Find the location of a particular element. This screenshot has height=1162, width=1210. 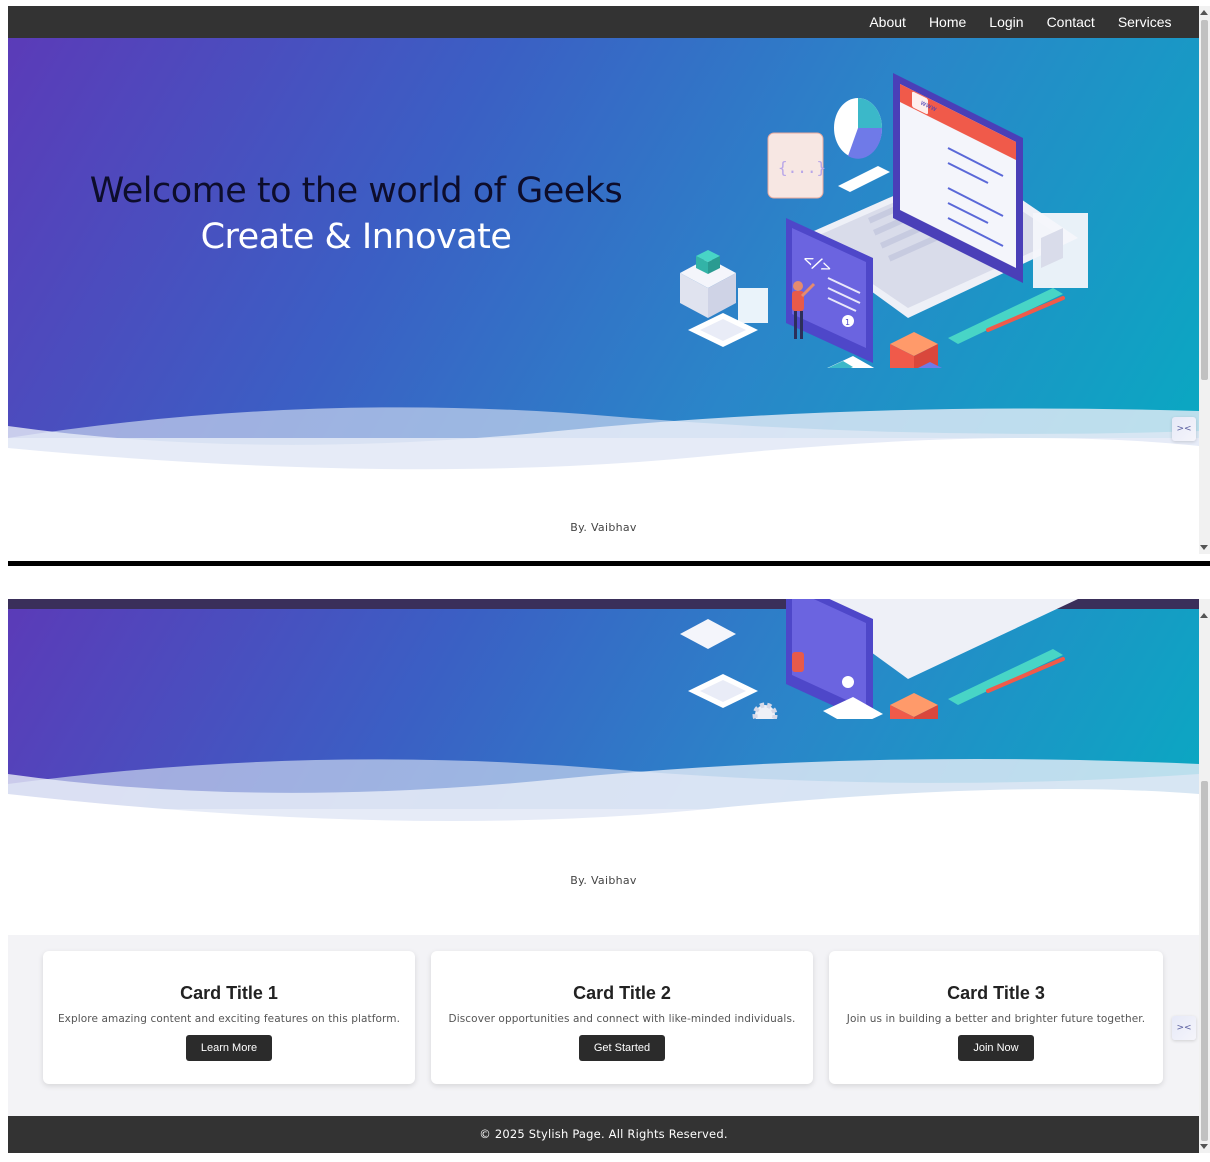

nav-links: About Home Login Contact Services is located at coordinates (1020, 22).